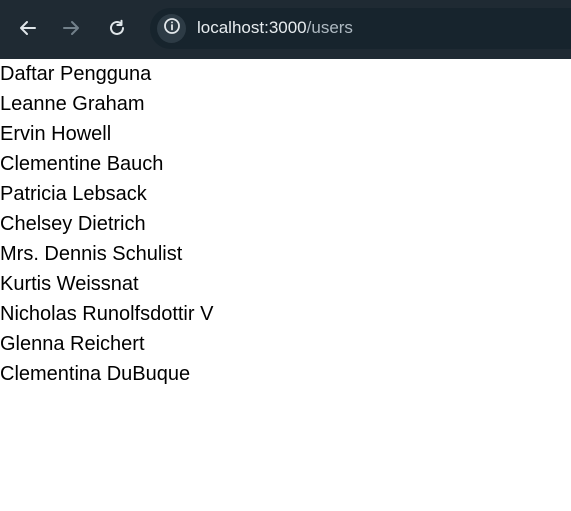 Image resolution: width=571 pixels, height=511 pixels. I want to click on forward-arrow-icon, so click(71, 28).